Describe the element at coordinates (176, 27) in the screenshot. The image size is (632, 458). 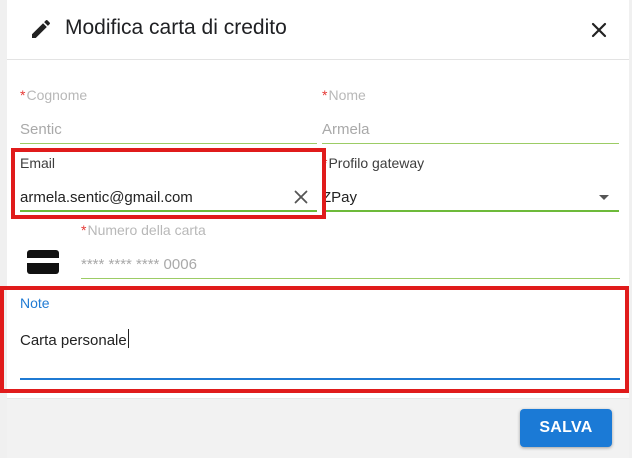
I see `dialog-title: Modifica carta di credito` at that location.